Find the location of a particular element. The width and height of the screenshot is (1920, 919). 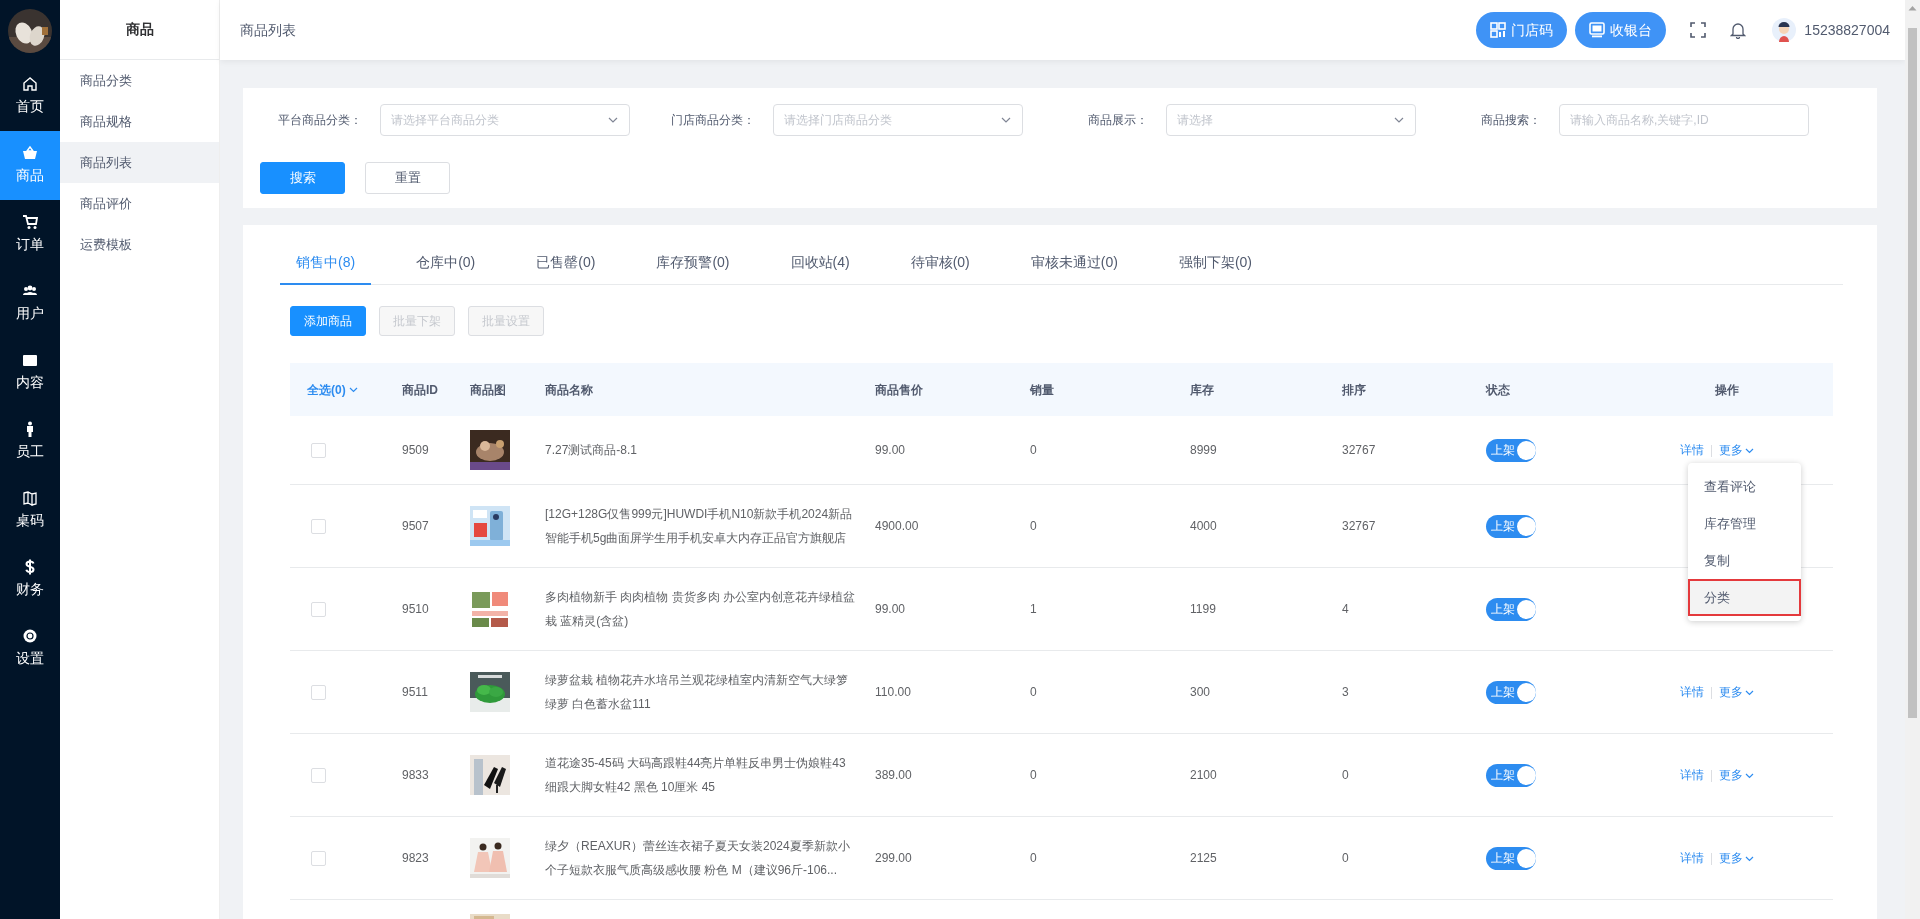

select-field: 请选择平台商品分类 is located at coordinates (505, 120).